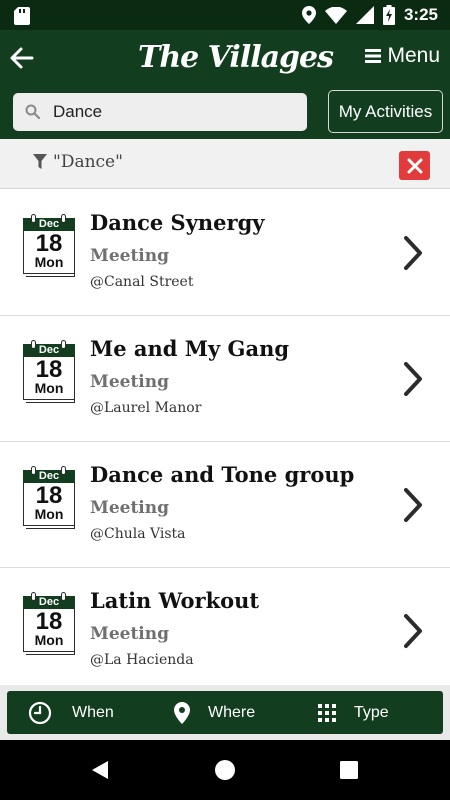 This screenshot has width=450, height=800. I want to click on event-title: Latin Workout, so click(175, 600).